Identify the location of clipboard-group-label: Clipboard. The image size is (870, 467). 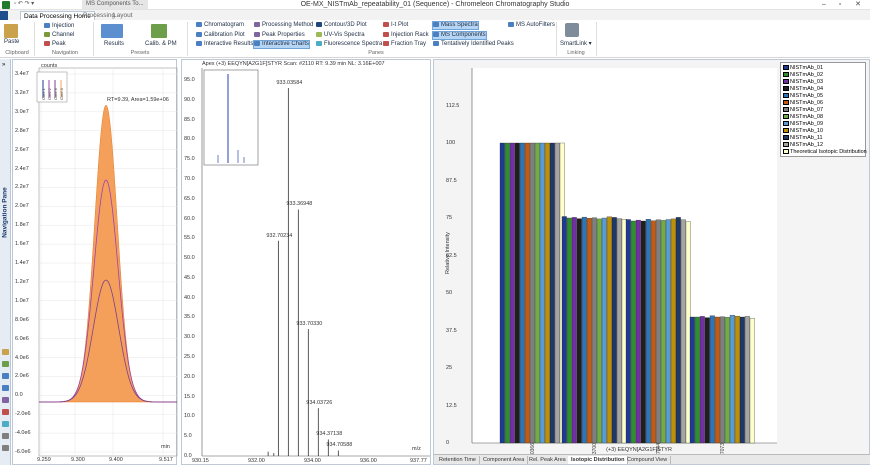
(17, 53).